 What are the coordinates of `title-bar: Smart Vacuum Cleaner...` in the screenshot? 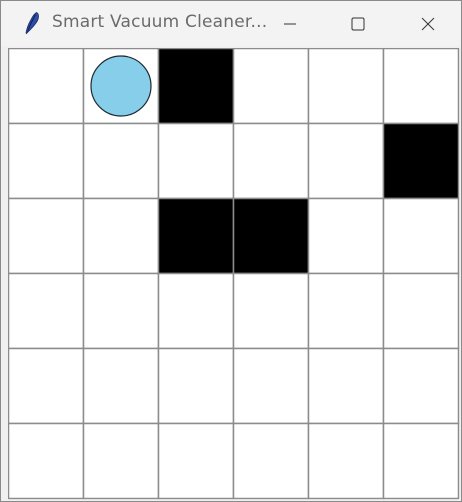 It's located at (231, 23).